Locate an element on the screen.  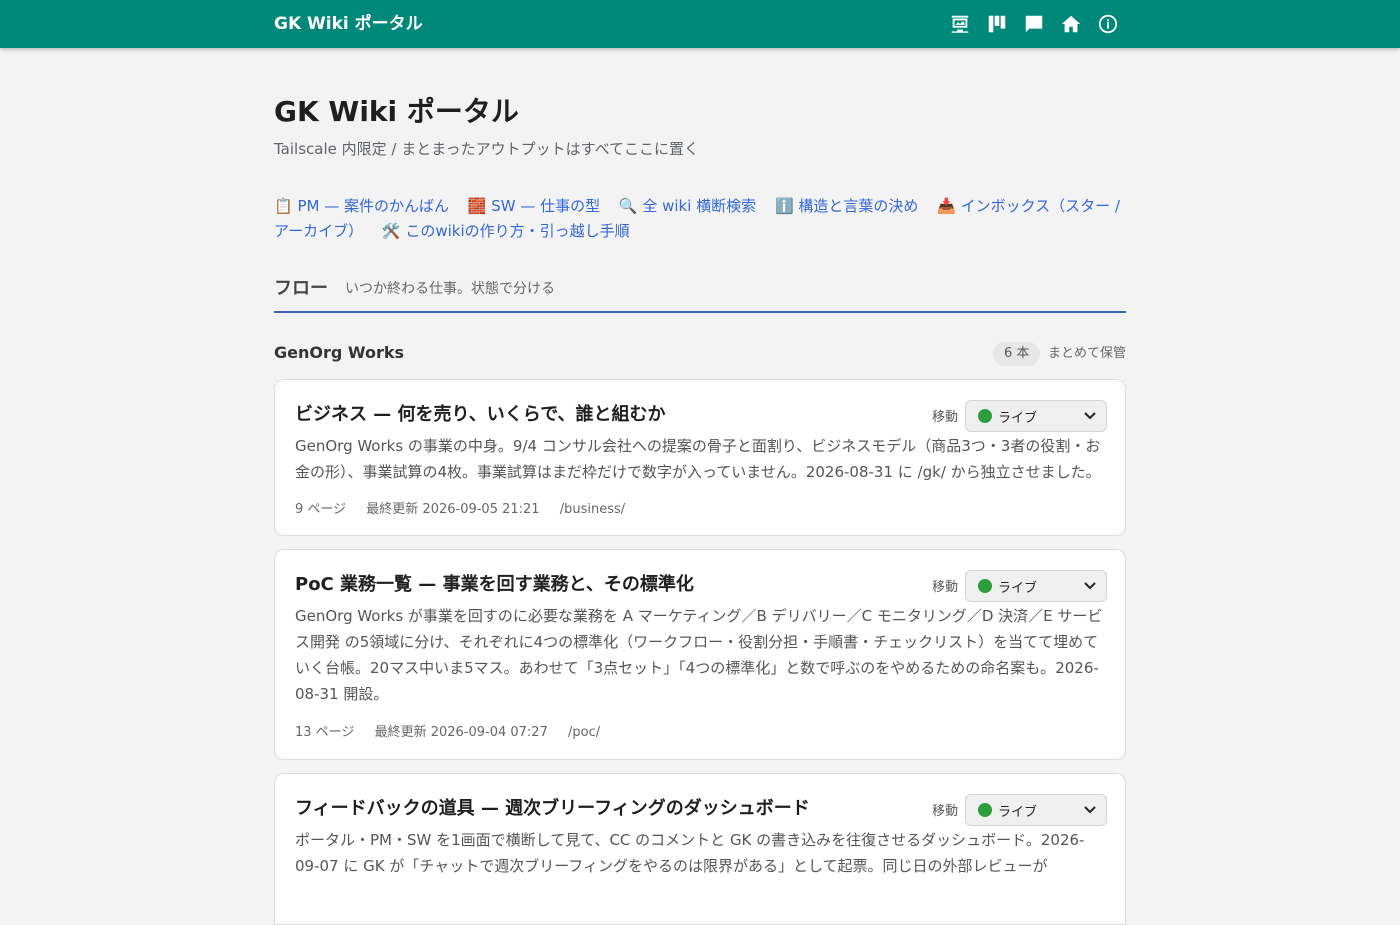
card-meta: 13 ページ 最終更新 2026-09-04 07:27 /poc/ is located at coordinates (455, 730).